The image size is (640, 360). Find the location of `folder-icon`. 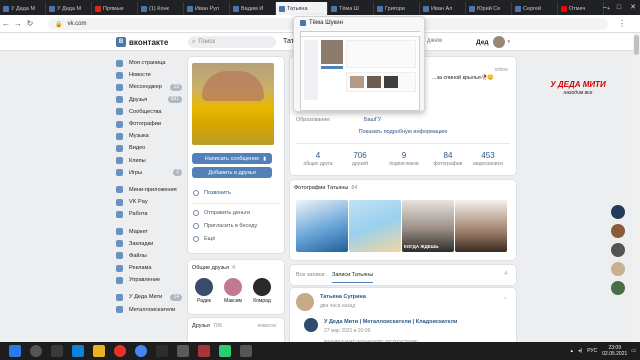

folder-icon is located at coordinates (99, 351).